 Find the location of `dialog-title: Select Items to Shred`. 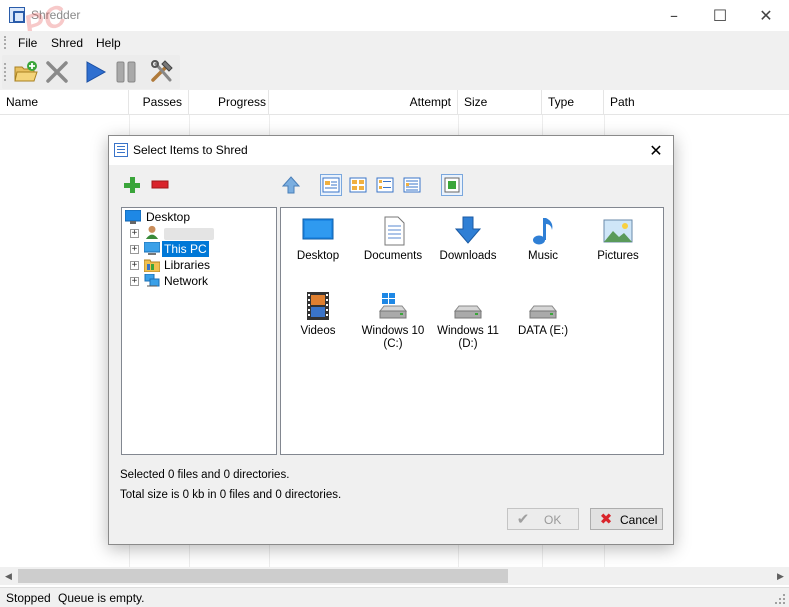

dialog-title: Select Items to Shred is located at coordinates (190, 150).